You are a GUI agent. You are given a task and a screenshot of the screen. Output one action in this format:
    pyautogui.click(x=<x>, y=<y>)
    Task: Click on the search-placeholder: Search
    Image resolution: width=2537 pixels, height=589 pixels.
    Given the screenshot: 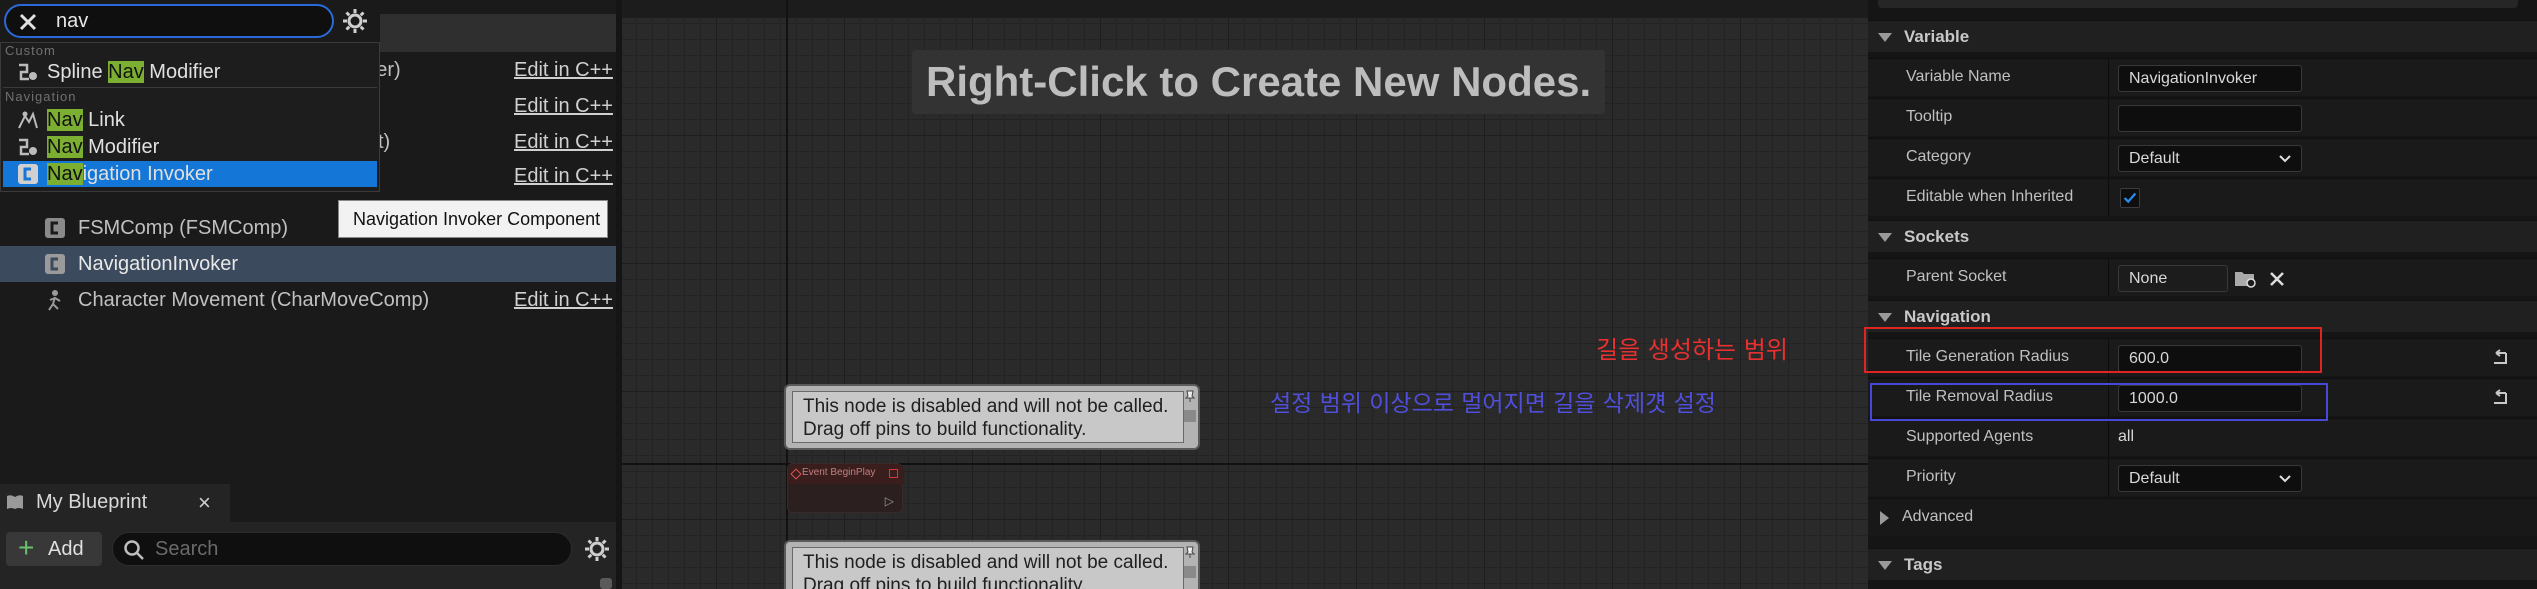 What is the action you would take?
    pyautogui.click(x=187, y=549)
    